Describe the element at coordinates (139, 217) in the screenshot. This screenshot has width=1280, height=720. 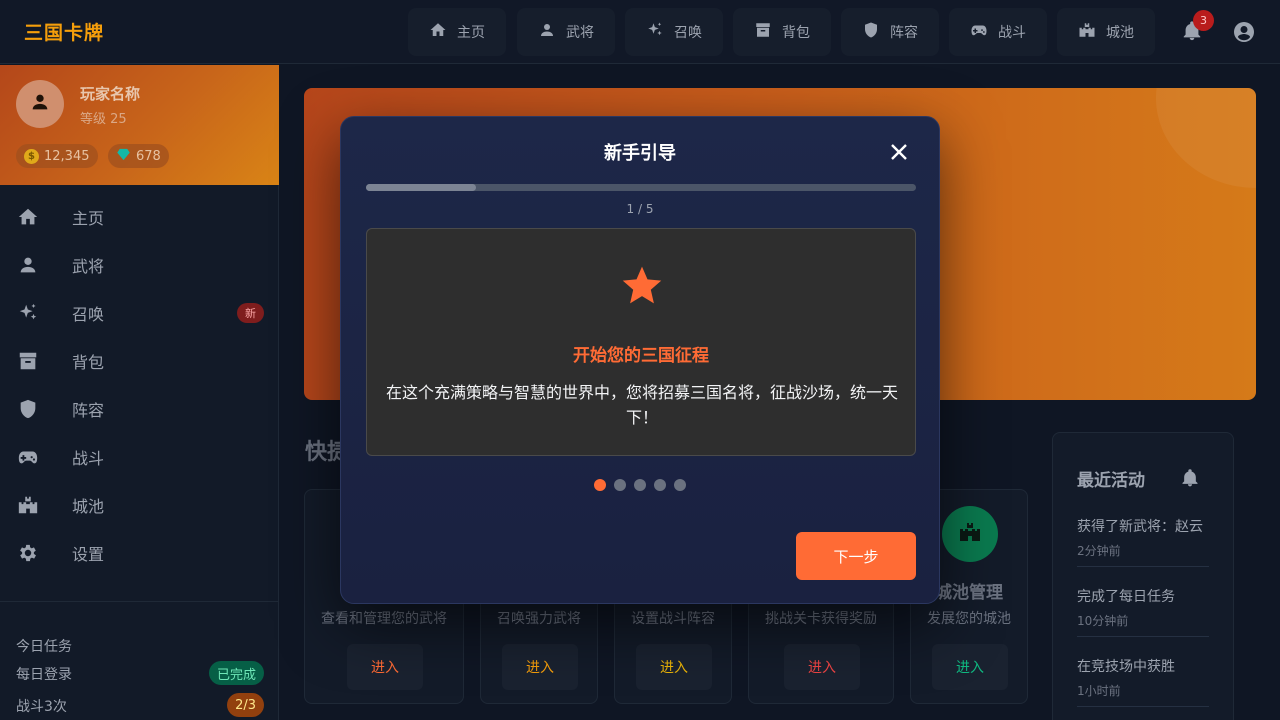
I see `sidebar-item-home: 主页` at that location.